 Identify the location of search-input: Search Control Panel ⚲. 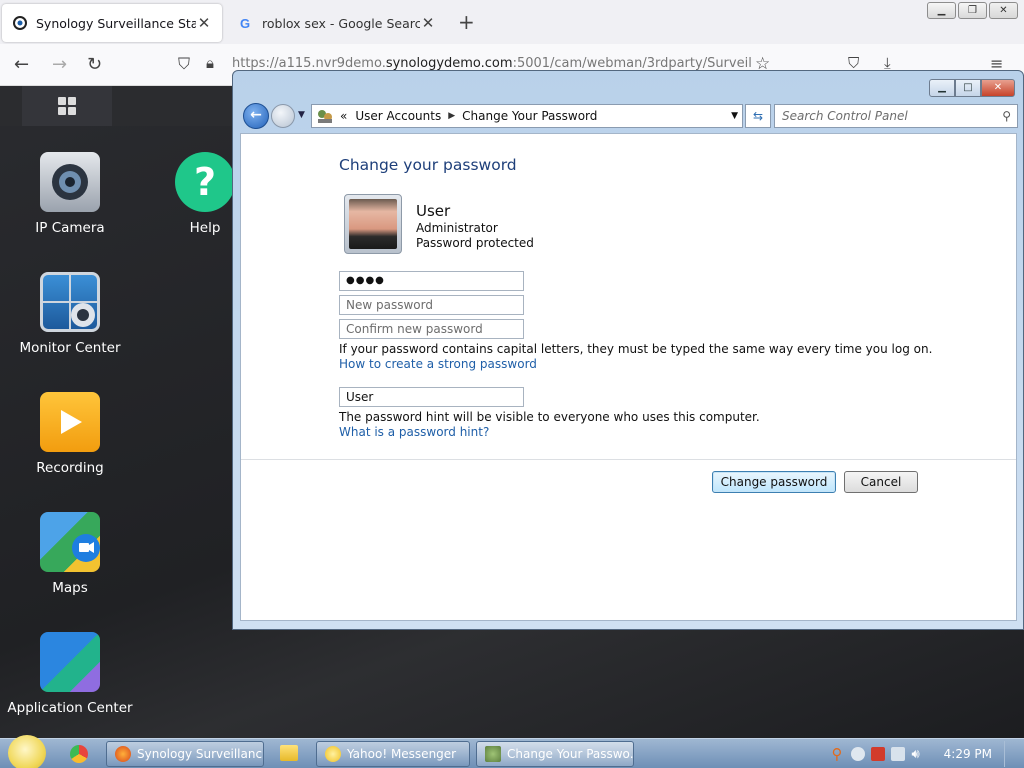
(896, 116).